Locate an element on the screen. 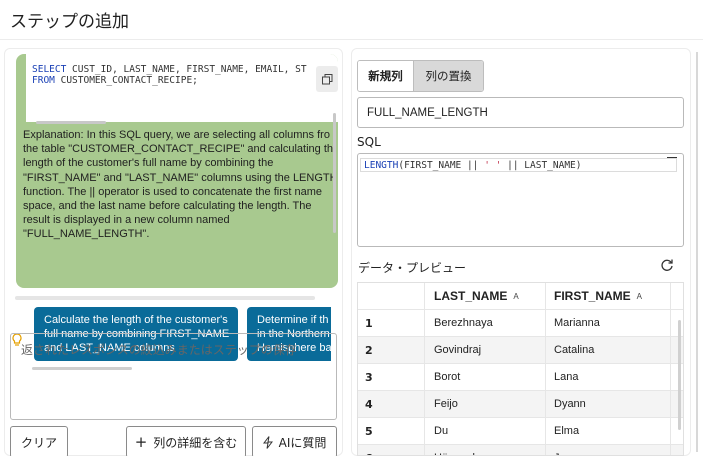  sql-label: SQL is located at coordinates (369, 142).